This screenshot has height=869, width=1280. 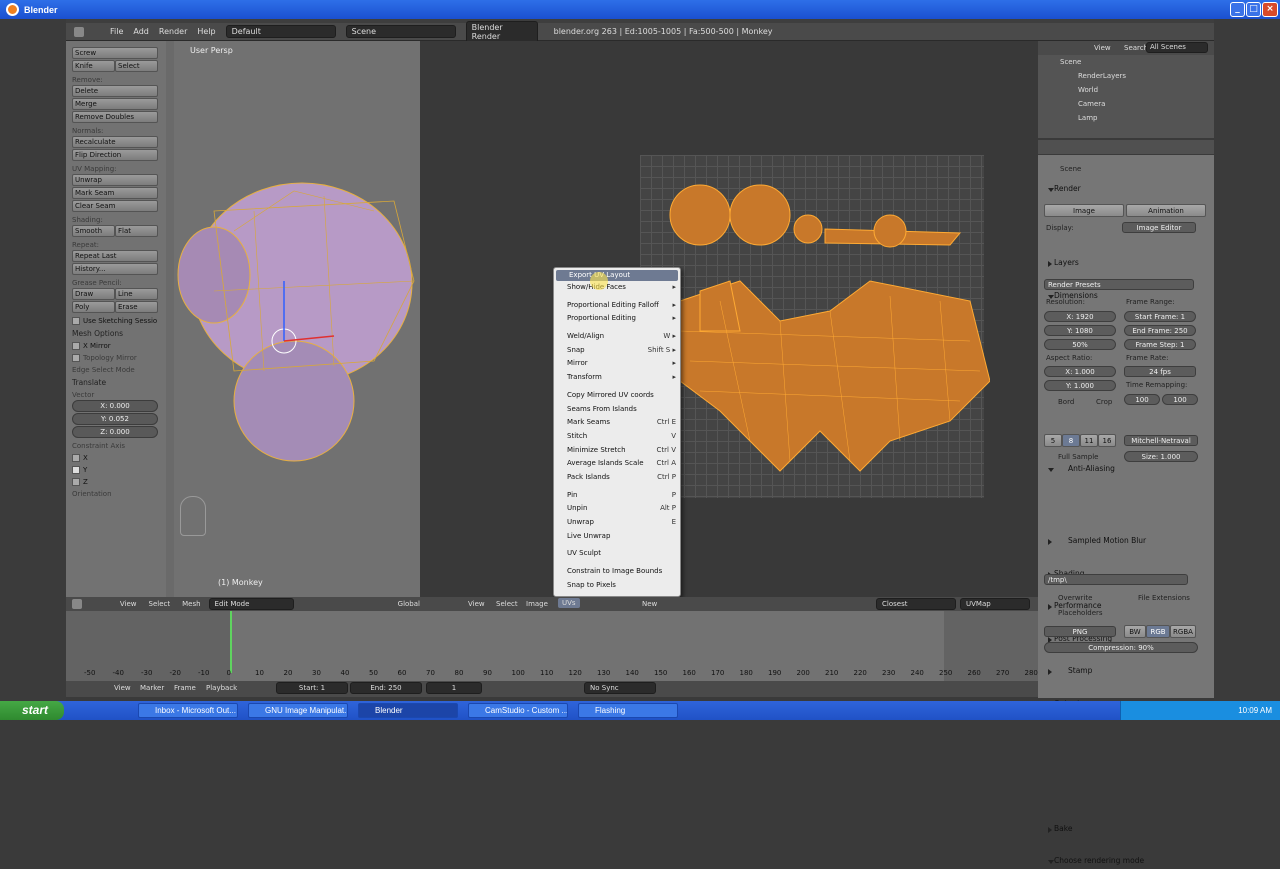 I want to click on poly-button: Poly, so click(x=93, y=307).